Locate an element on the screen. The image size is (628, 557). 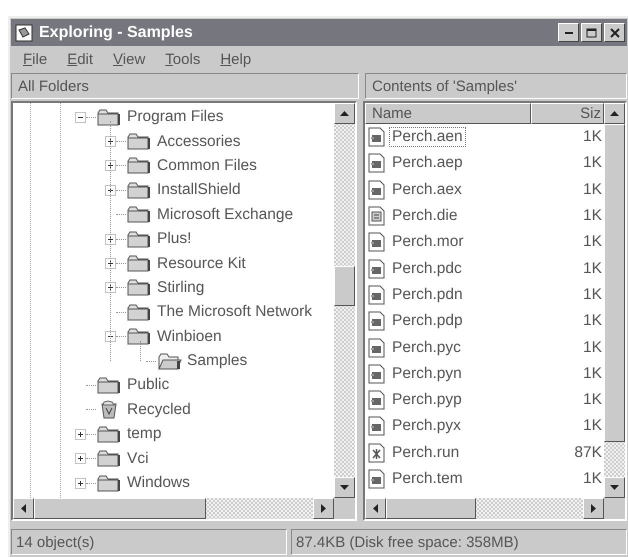
maximize-button is located at coordinates (591, 32).